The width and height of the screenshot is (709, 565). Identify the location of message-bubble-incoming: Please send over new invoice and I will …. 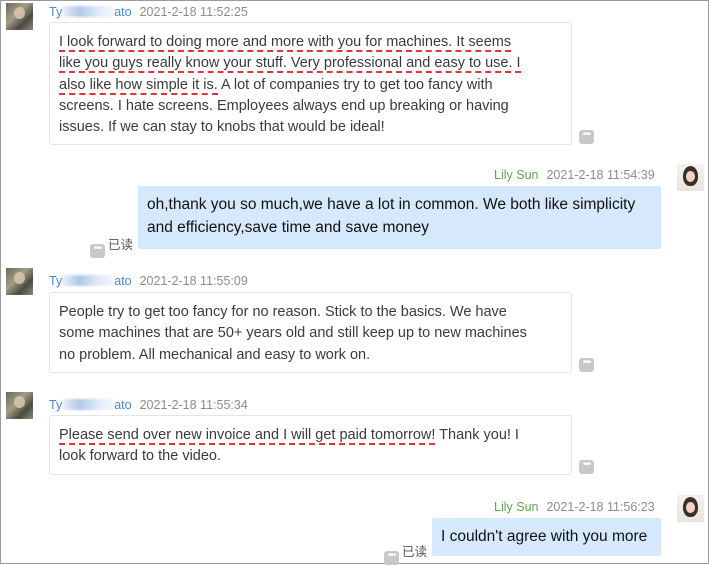
(310, 445).